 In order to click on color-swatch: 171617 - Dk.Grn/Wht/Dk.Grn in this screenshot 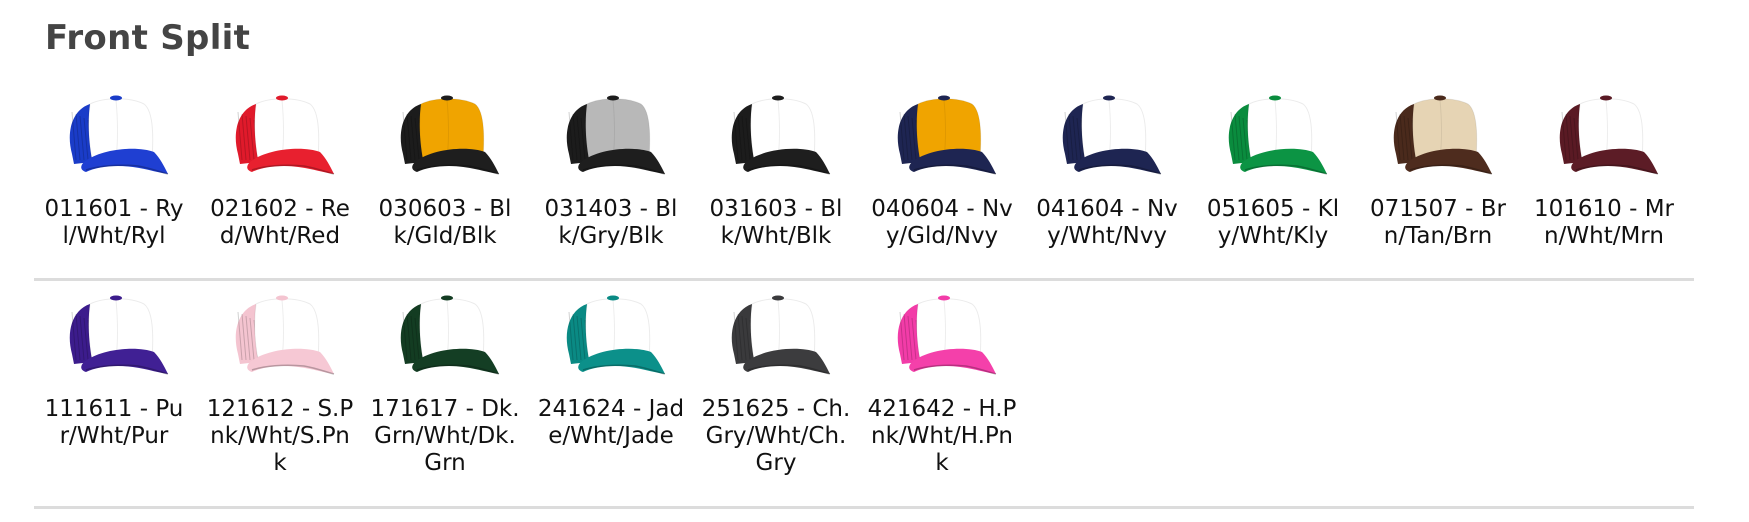, I will do `click(445, 384)`.